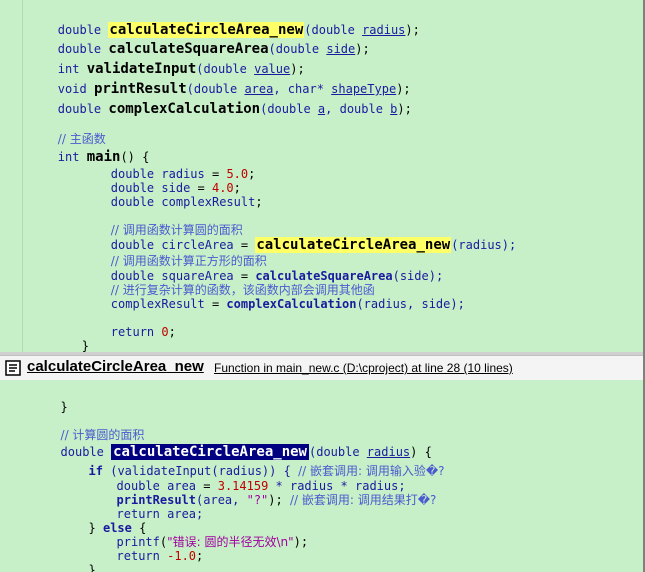 This screenshot has width=645, height=572. Describe the element at coordinates (484, 245) in the screenshot. I see `call-args: (radius);` at that location.